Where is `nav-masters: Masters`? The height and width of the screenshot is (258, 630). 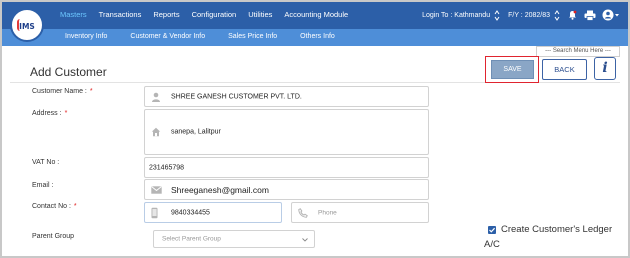 nav-masters: Masters is located at coordinates (73, 17).